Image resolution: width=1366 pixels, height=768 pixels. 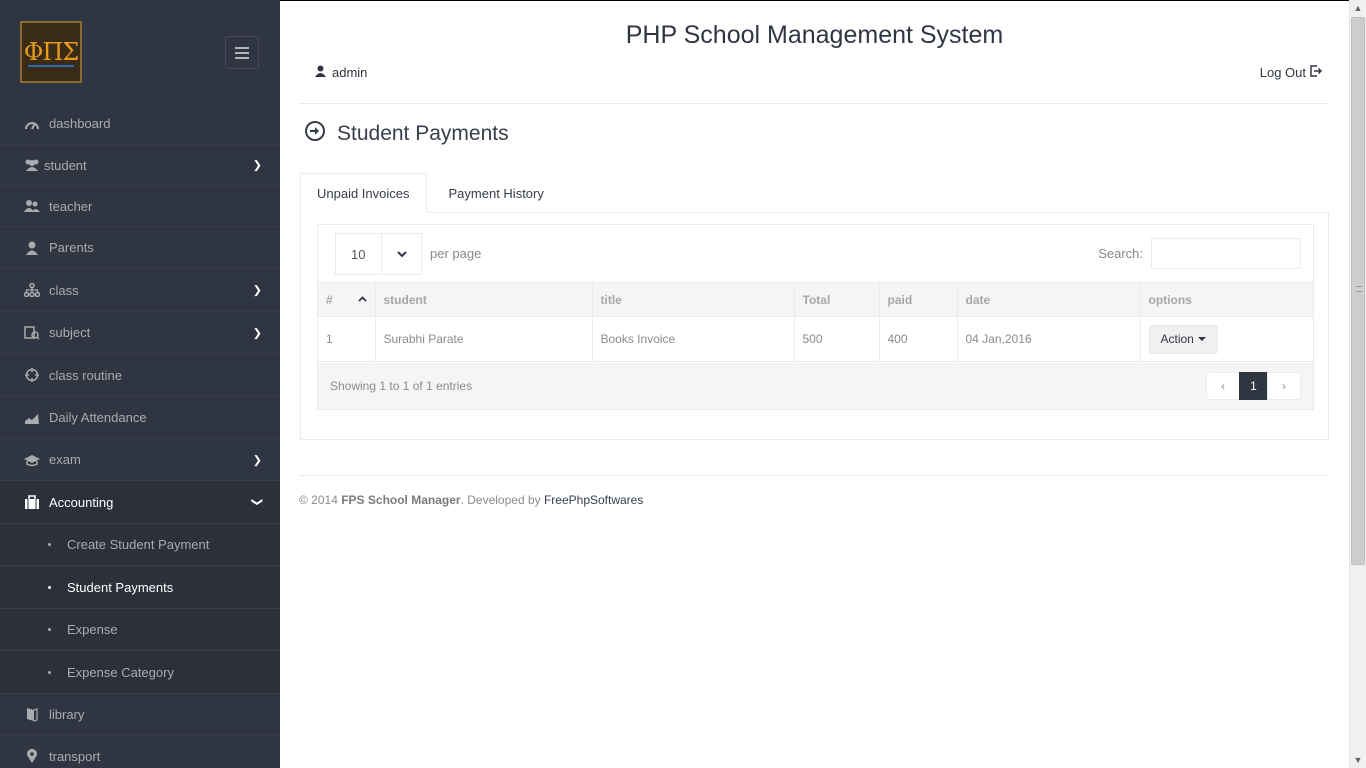 I want to click on pagination-next-button: ›, so click(x=1284, y=386).